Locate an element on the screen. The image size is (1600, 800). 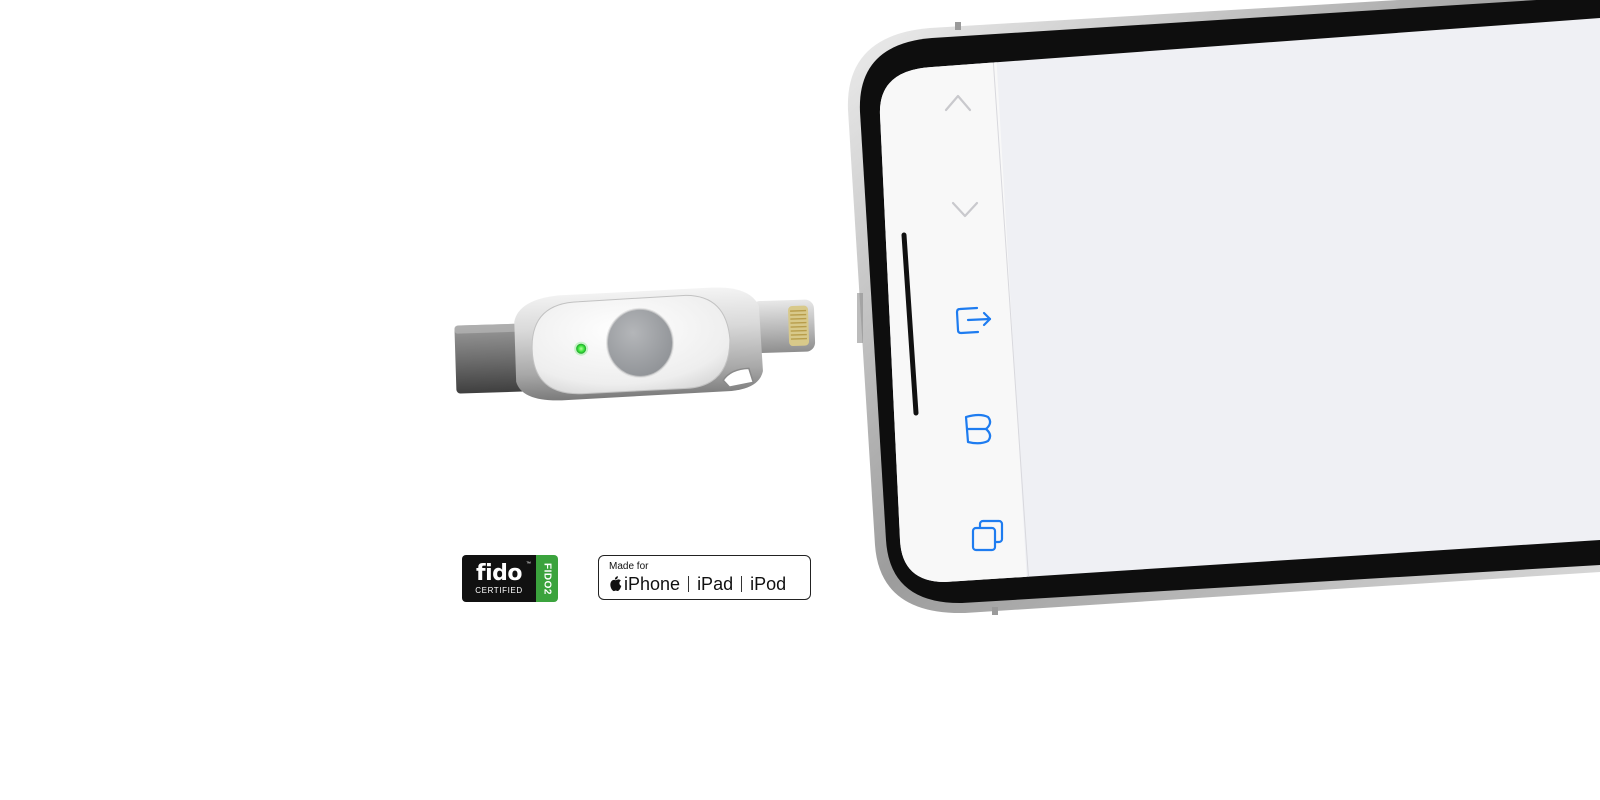
device-list: iPhone iPad iPod is located at coordinates (704, 584).